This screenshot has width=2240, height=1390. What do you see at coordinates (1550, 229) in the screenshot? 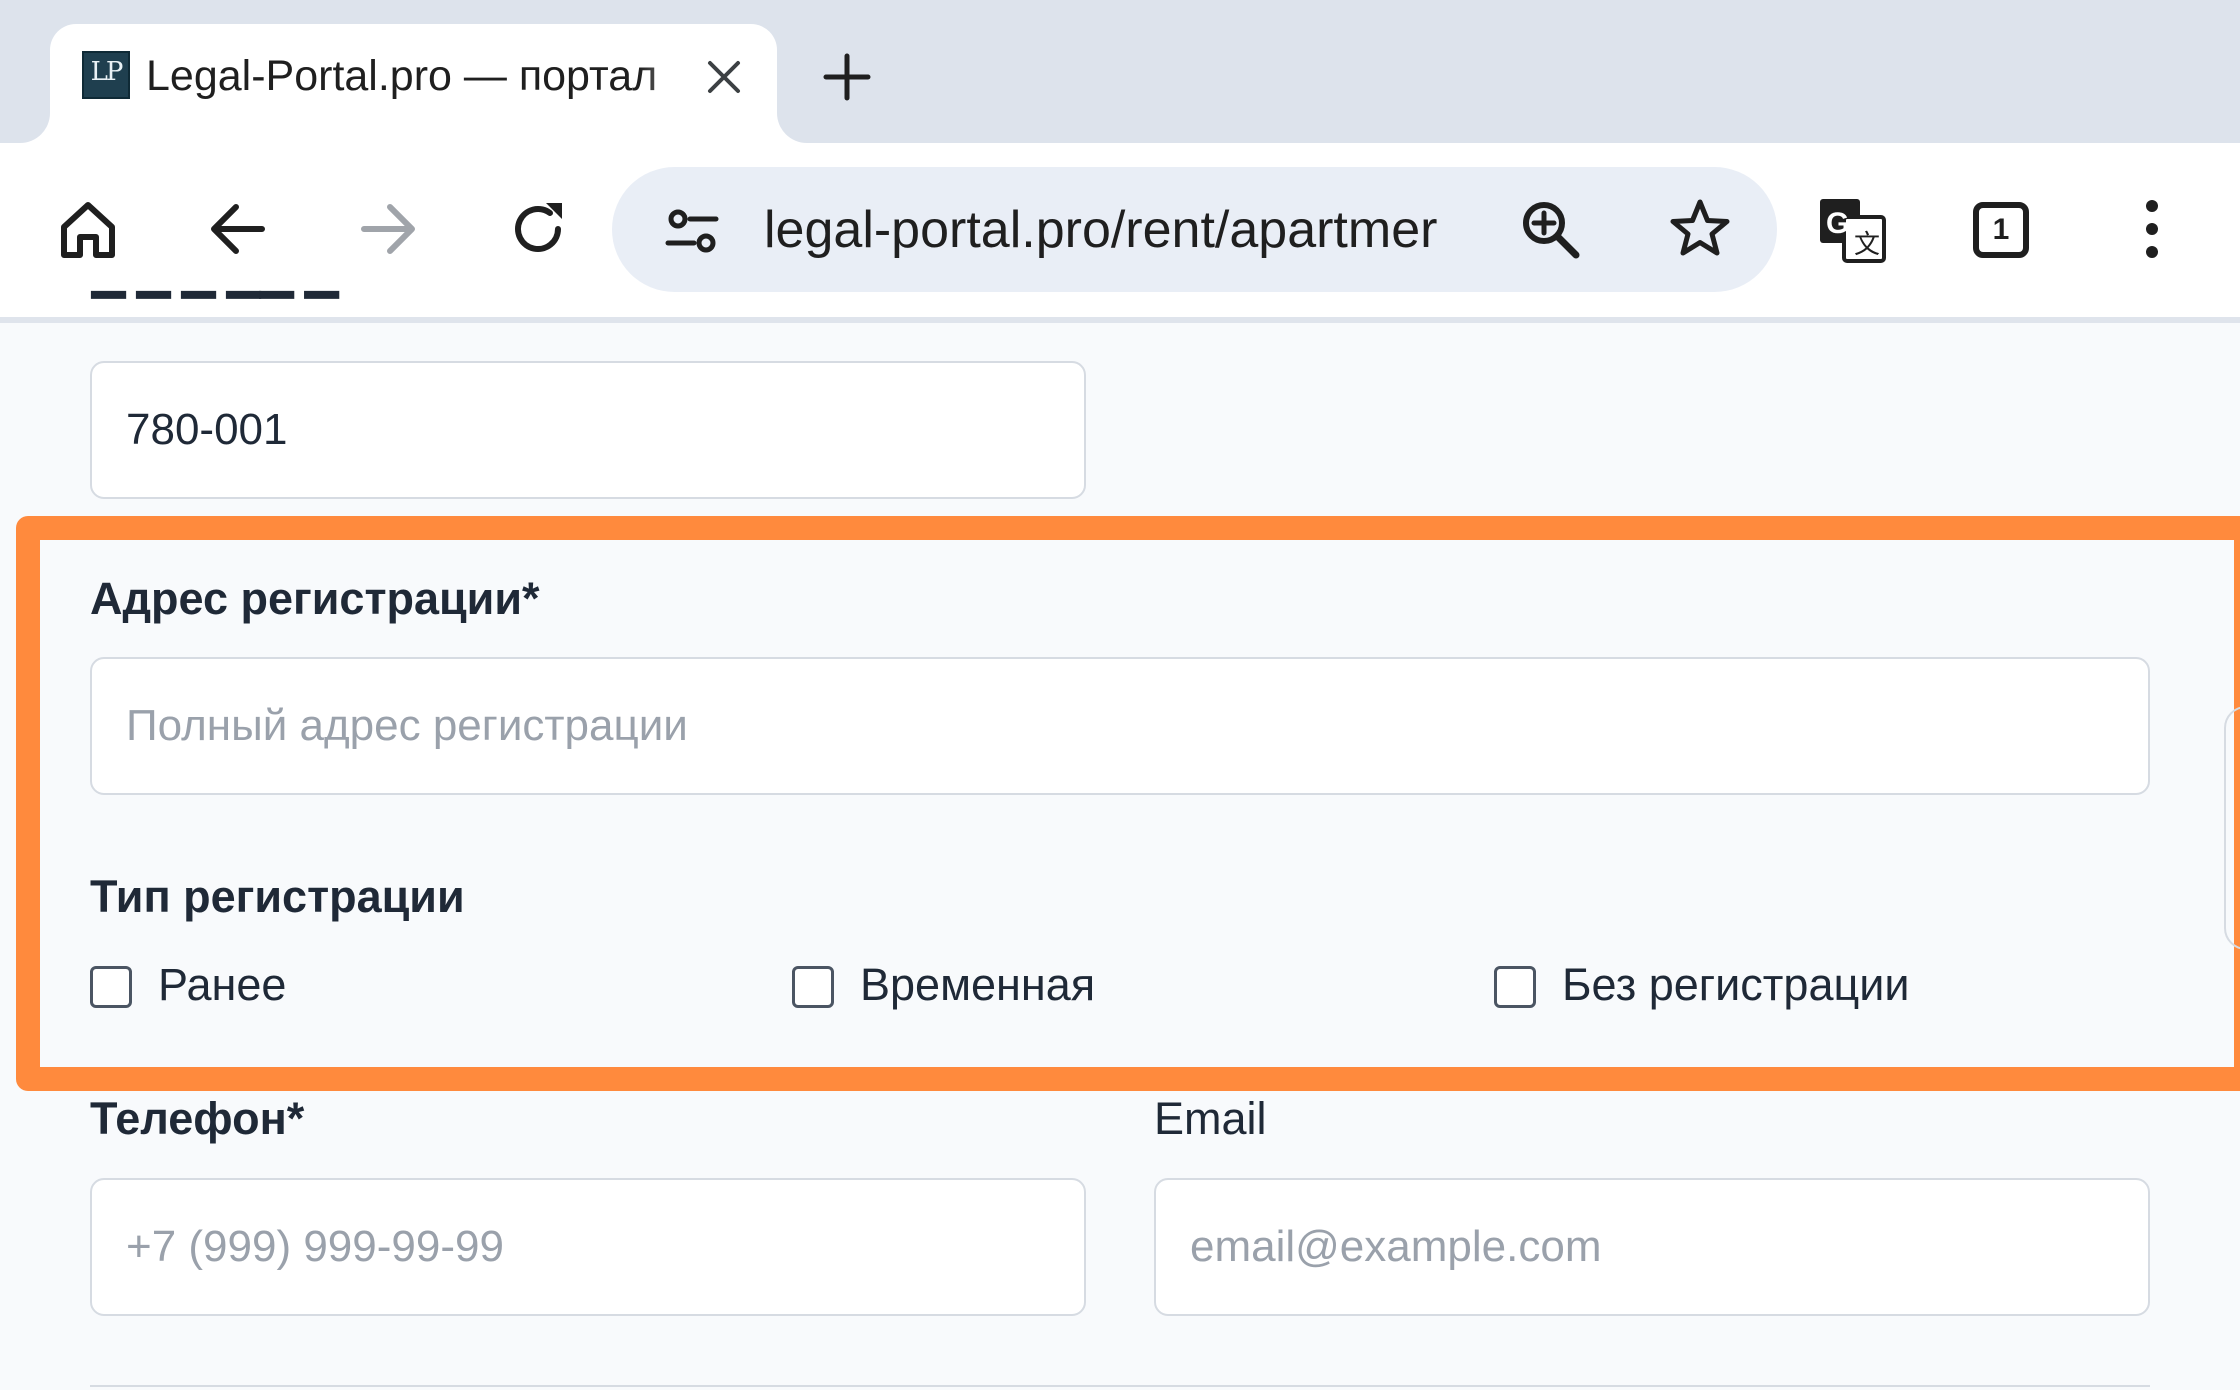
I see `zoom-in-icon` at bounding box center [1550, 229].